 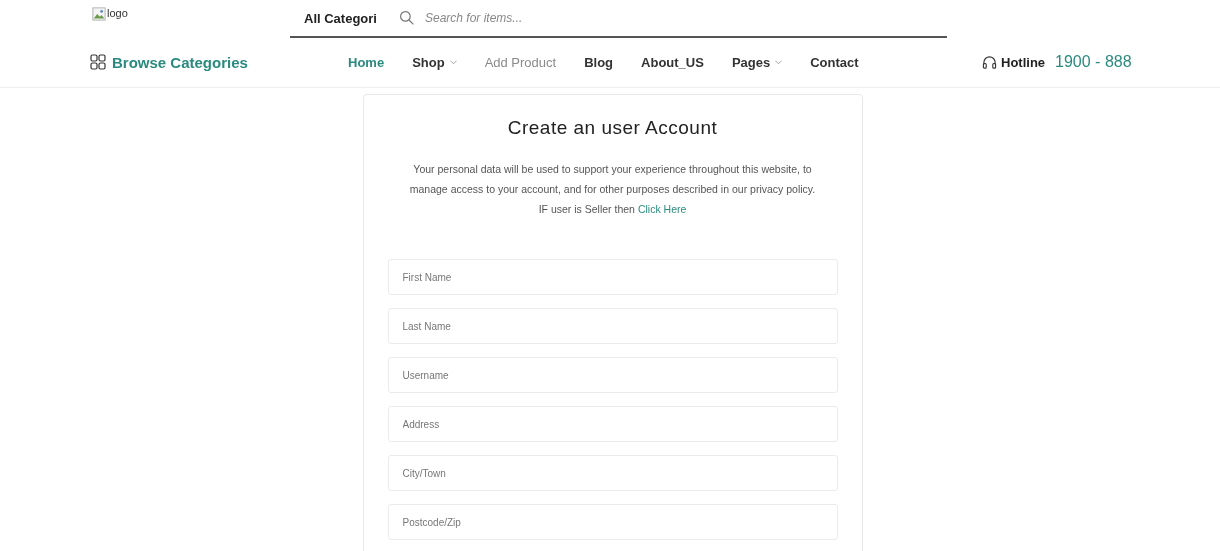 What do you see at coordinates (98, 62) in the screenshot?
I see `grid-icon` at bounding box center [98, 62].